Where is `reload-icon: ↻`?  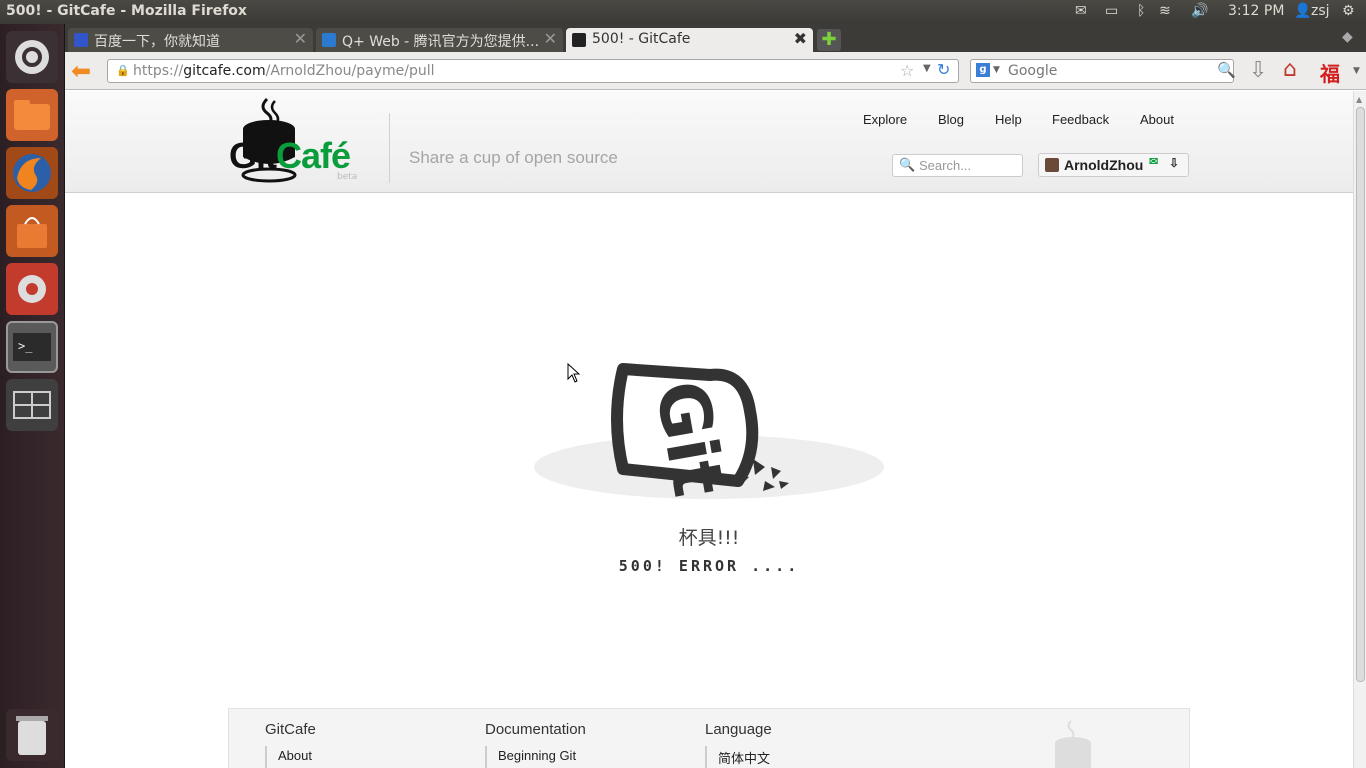
reload-icon: ↻ is located at coordinates (943, 69).